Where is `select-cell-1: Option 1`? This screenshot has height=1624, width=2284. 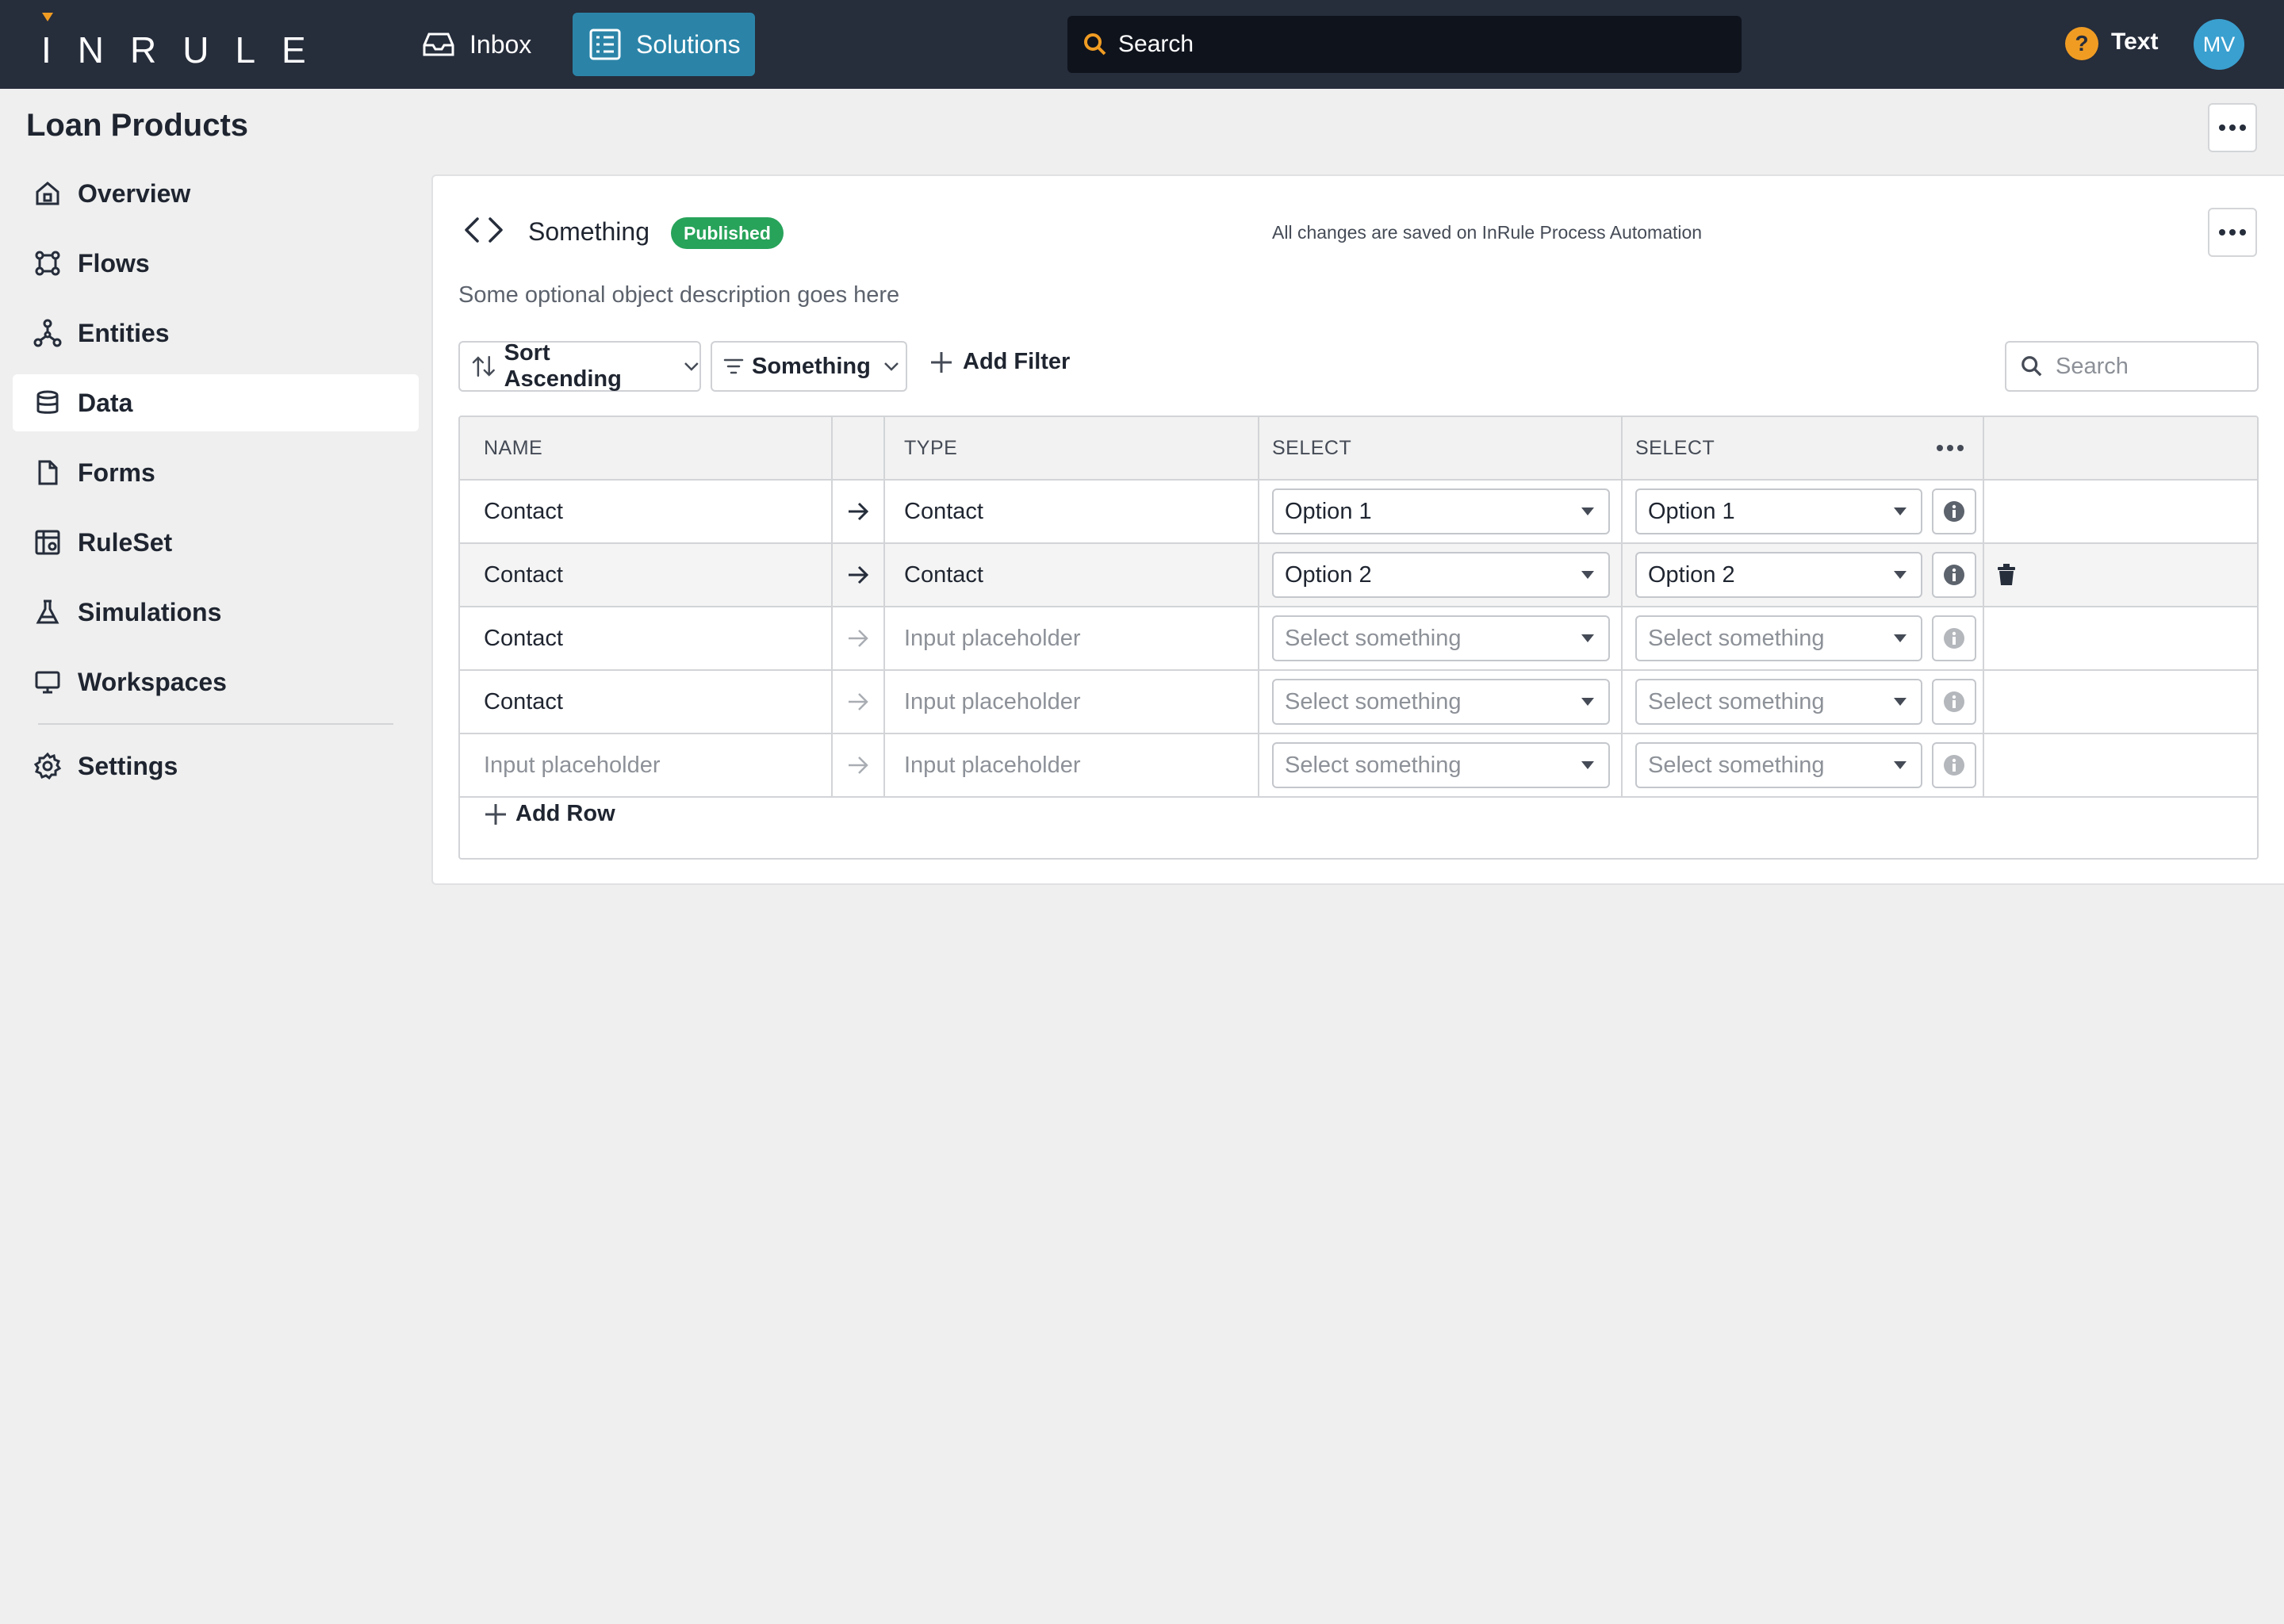
select-cell-1: Option 1 is located at coordinates (1441, 511).